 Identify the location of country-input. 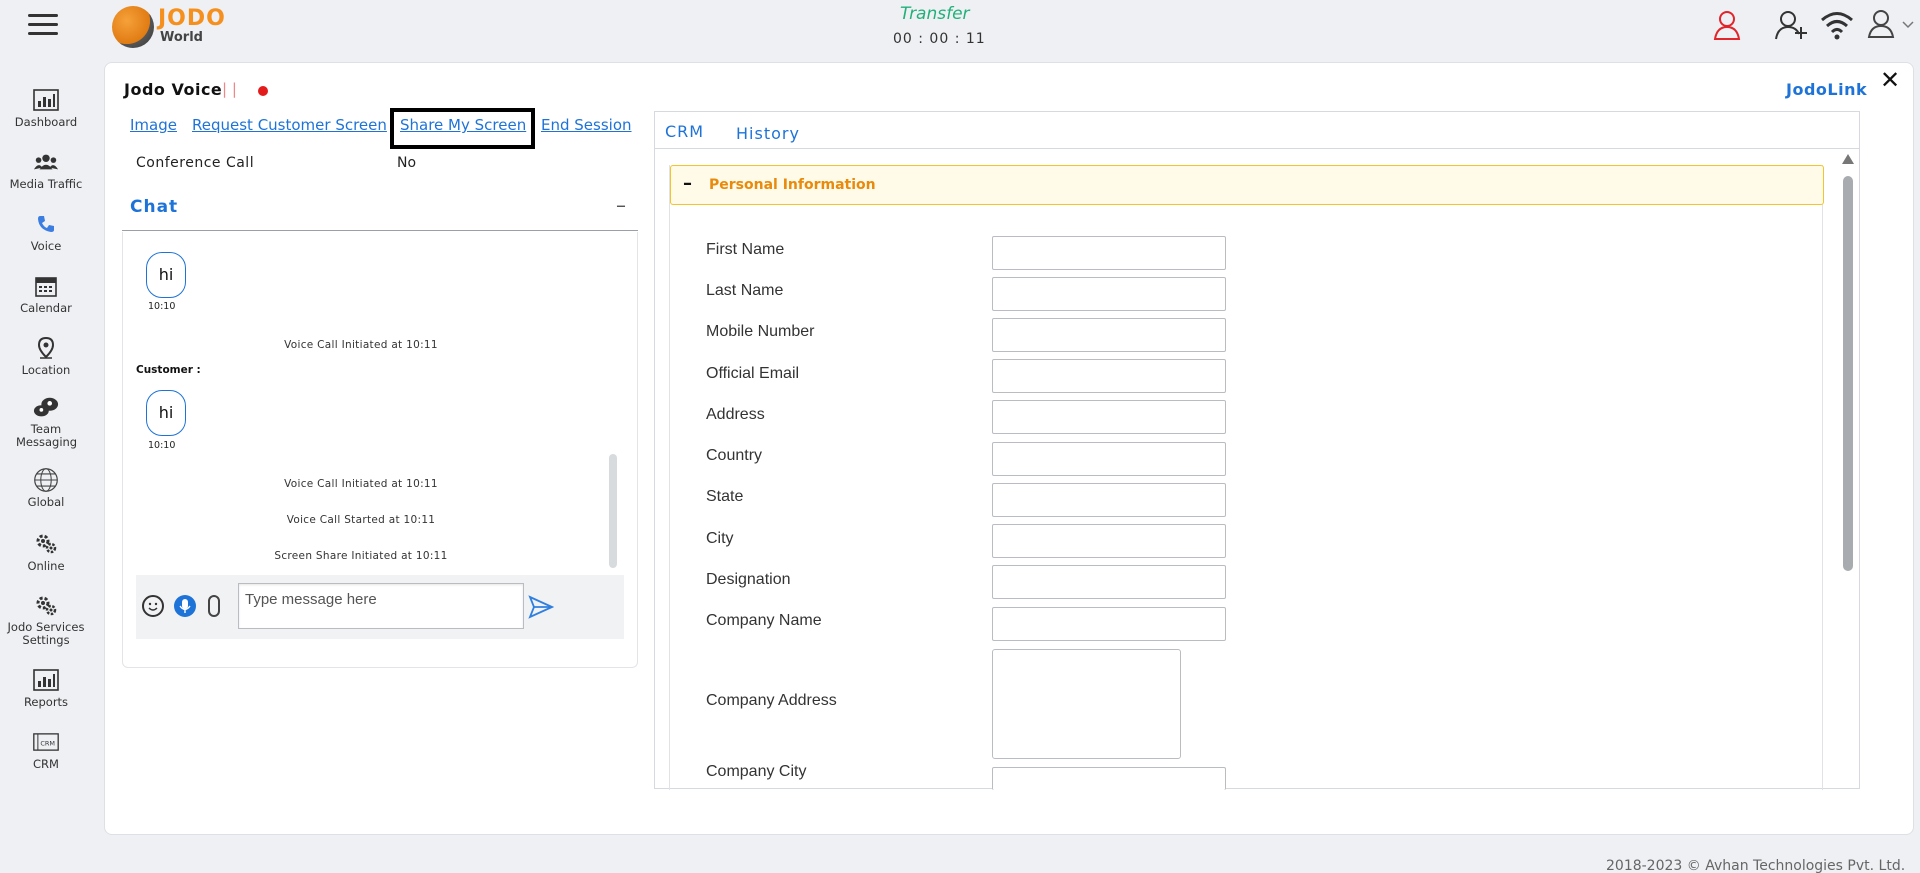
(1109, 459).